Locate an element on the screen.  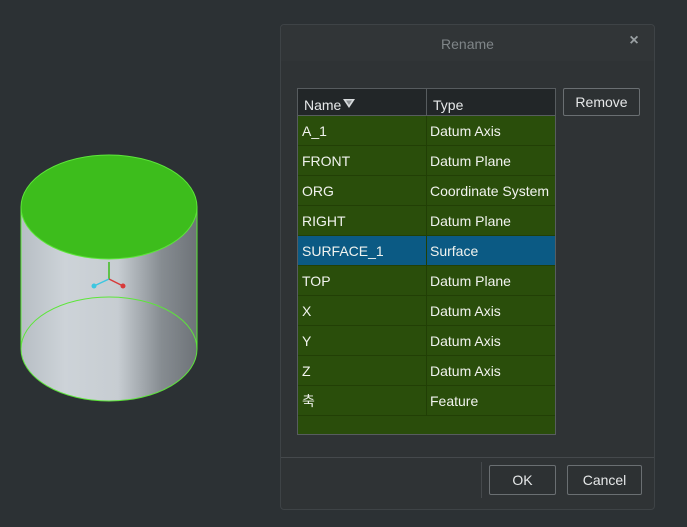
row-name-cell: X is located at coordinates (363, 310).